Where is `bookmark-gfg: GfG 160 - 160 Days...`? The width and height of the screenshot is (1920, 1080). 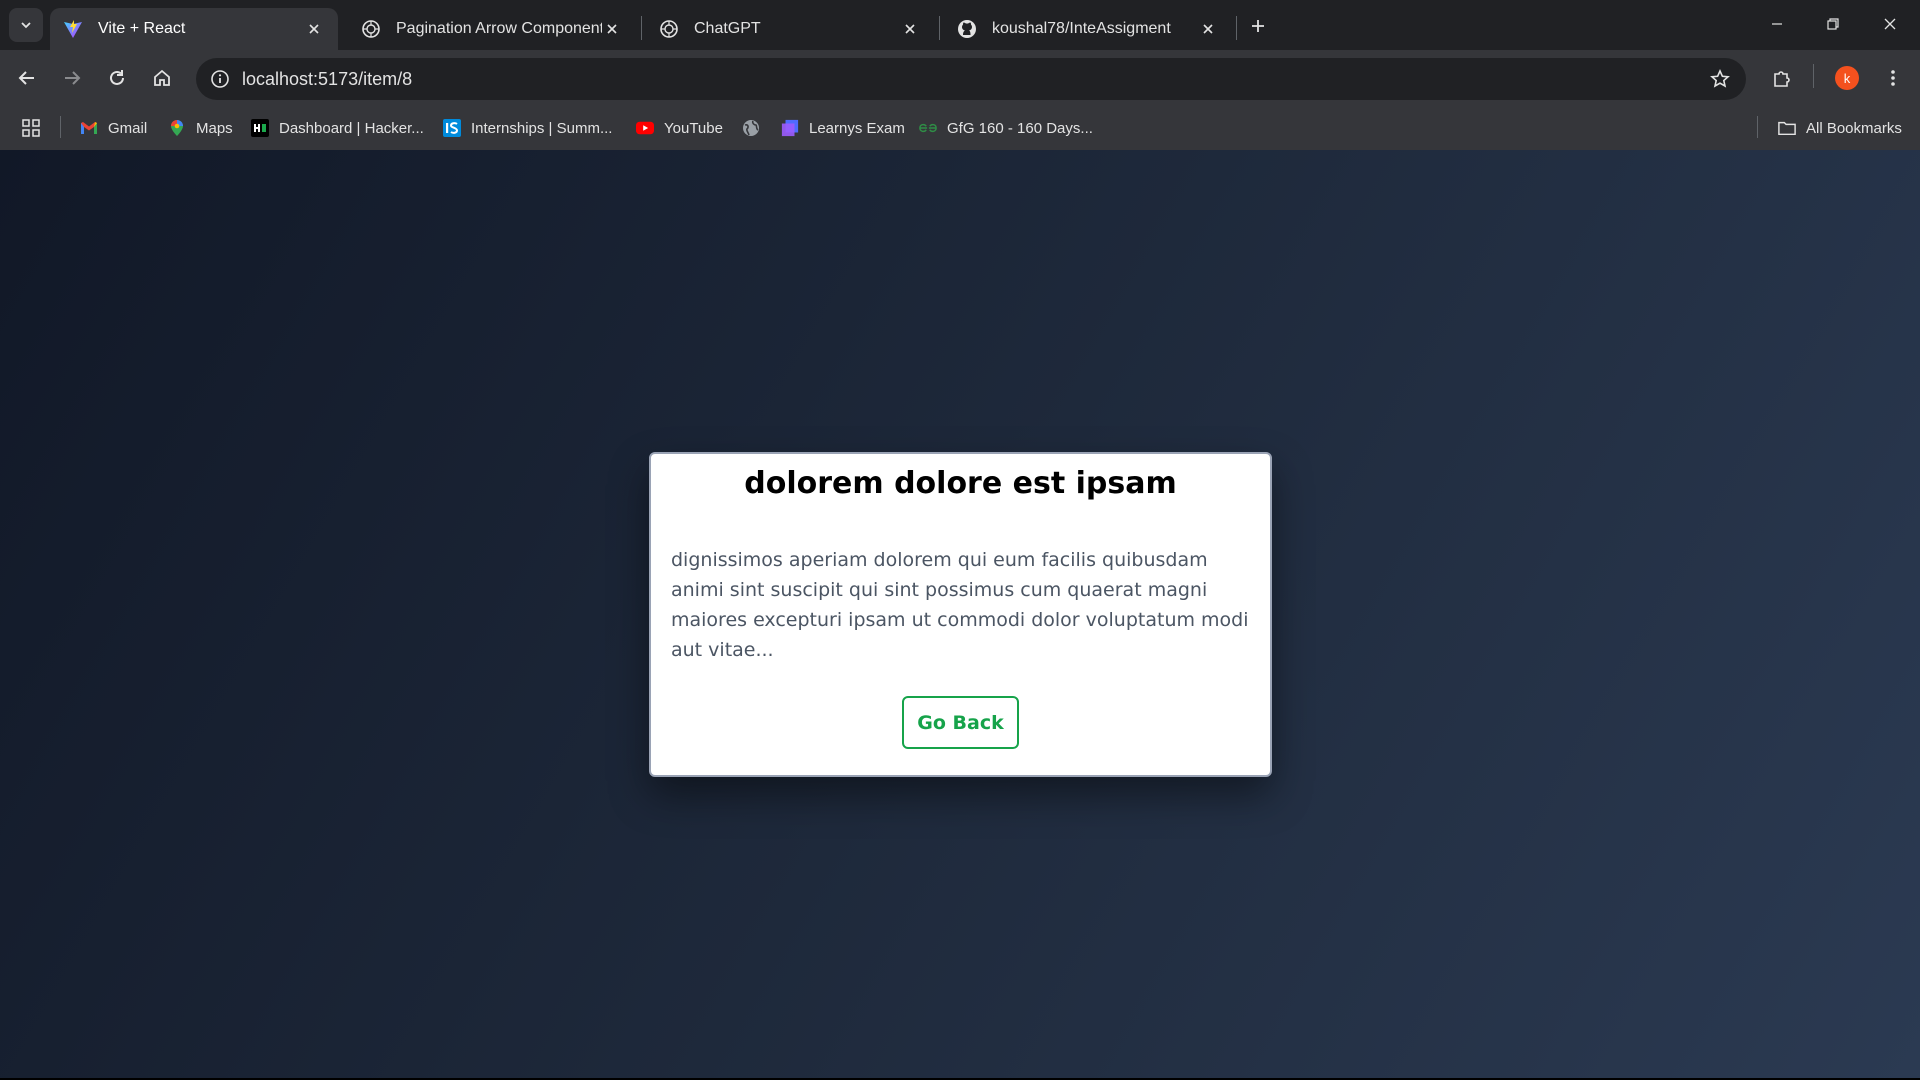 bookmark-gfg: GfG 160 - 160 Days... is located at coordinates (1006, 128).